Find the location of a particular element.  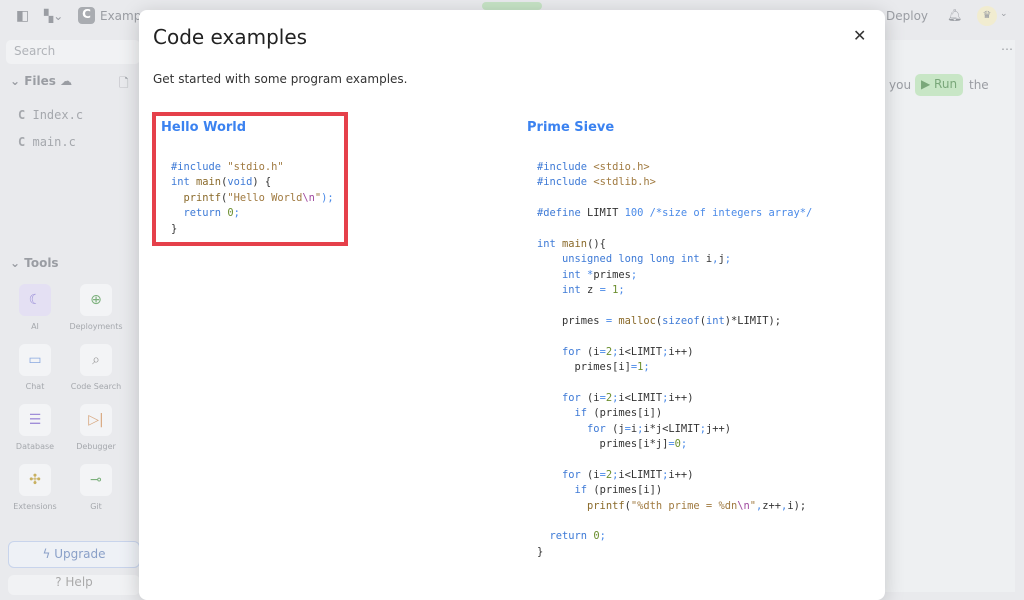

code-token: (primes[i]) is located at coordinates (628, 413).